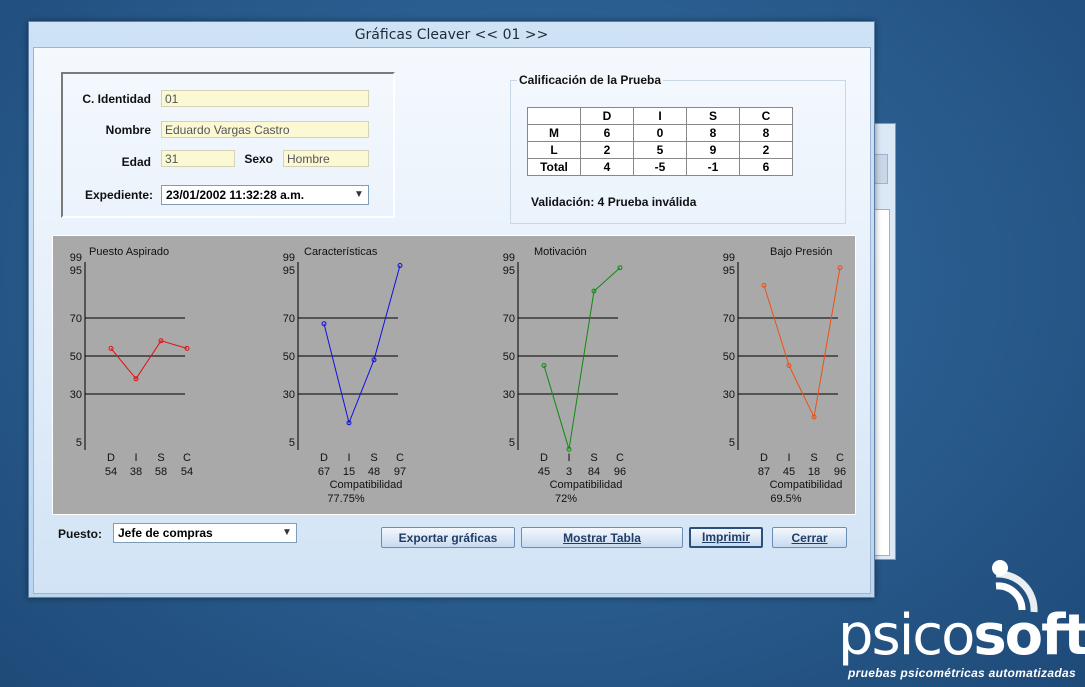 This screenshot has width=1085, height=687. Describe the element at coordinates (165, 533) in the screenshot. I see `puesto-select-value: Jefe de compras` at that location.